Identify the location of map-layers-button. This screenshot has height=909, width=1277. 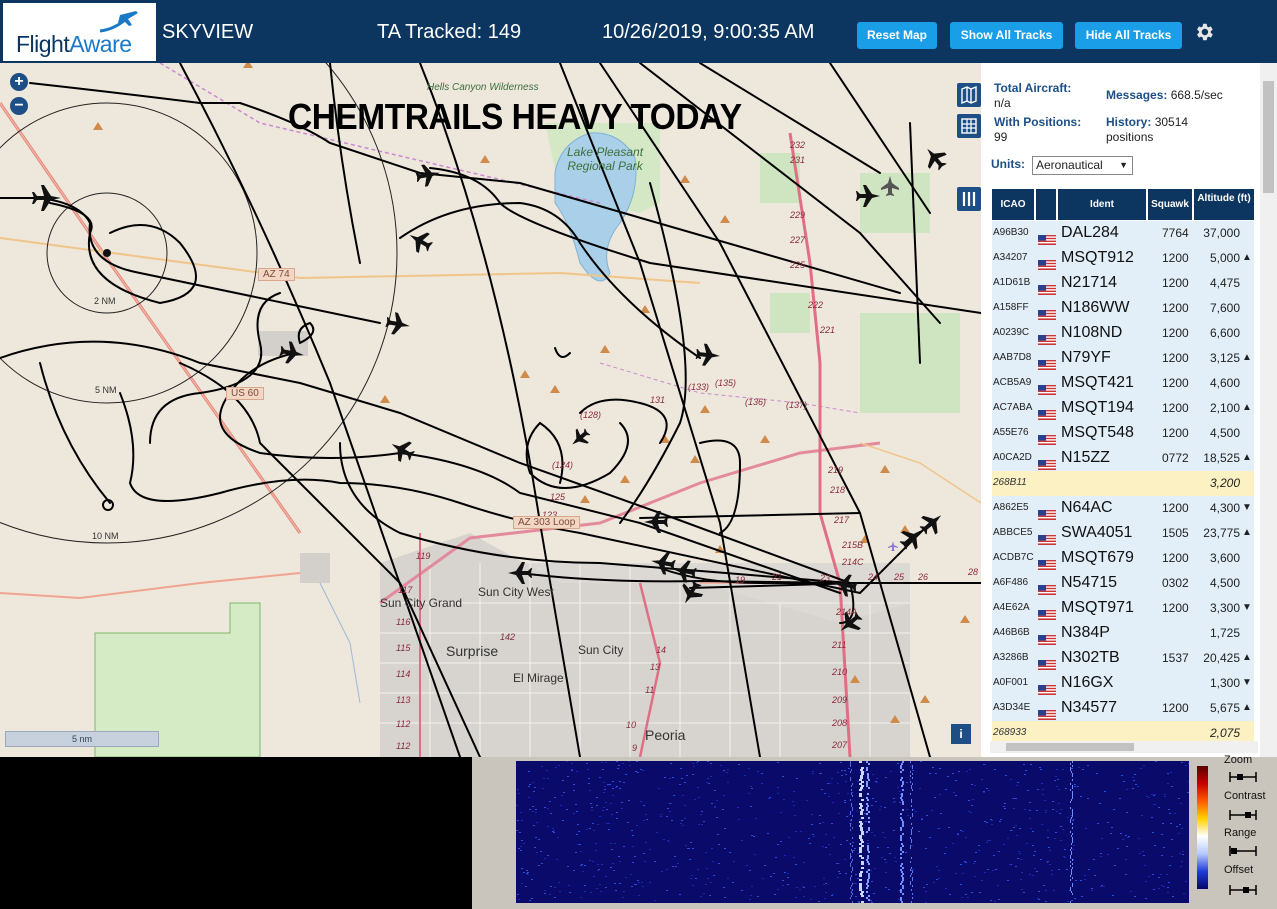
(969, 95).